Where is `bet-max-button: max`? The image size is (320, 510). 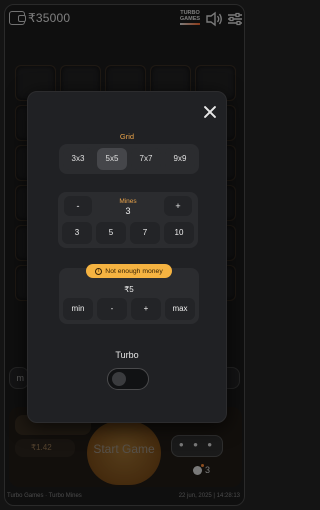
bet-max-button: max is located at coordinates (180, 309).